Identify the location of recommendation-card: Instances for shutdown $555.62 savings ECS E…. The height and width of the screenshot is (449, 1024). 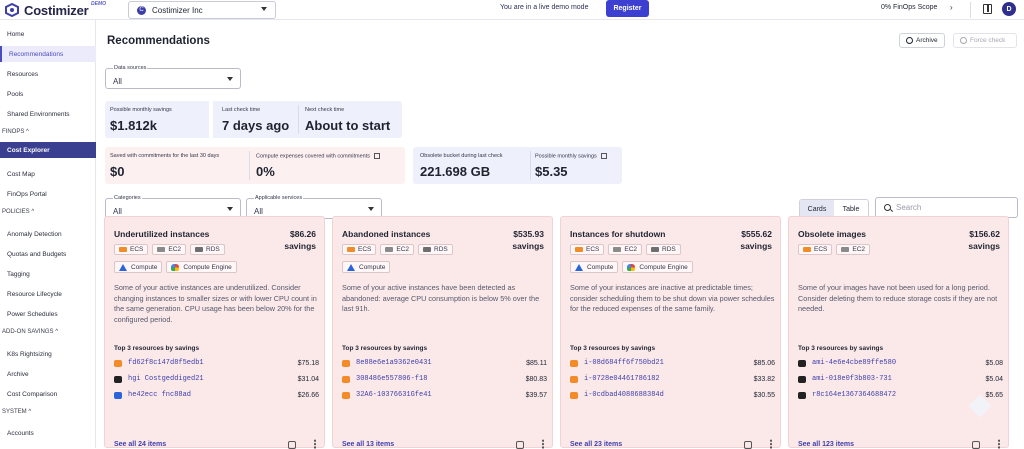
(670, 332).